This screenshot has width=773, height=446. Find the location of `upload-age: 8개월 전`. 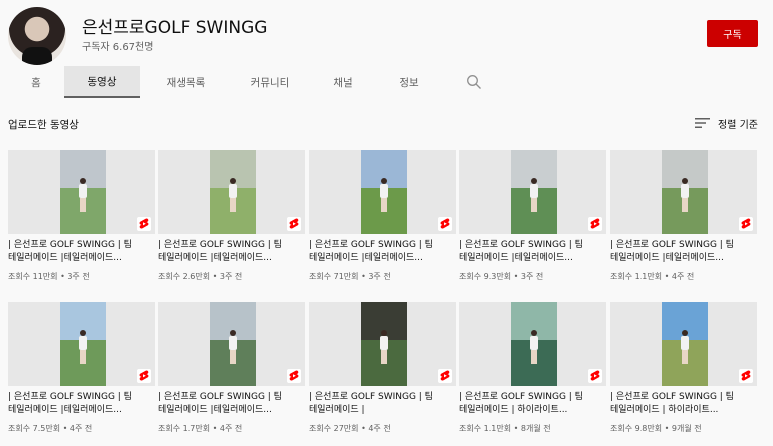

upload-age: 8개월 전 is located at coordinates (535, 428).